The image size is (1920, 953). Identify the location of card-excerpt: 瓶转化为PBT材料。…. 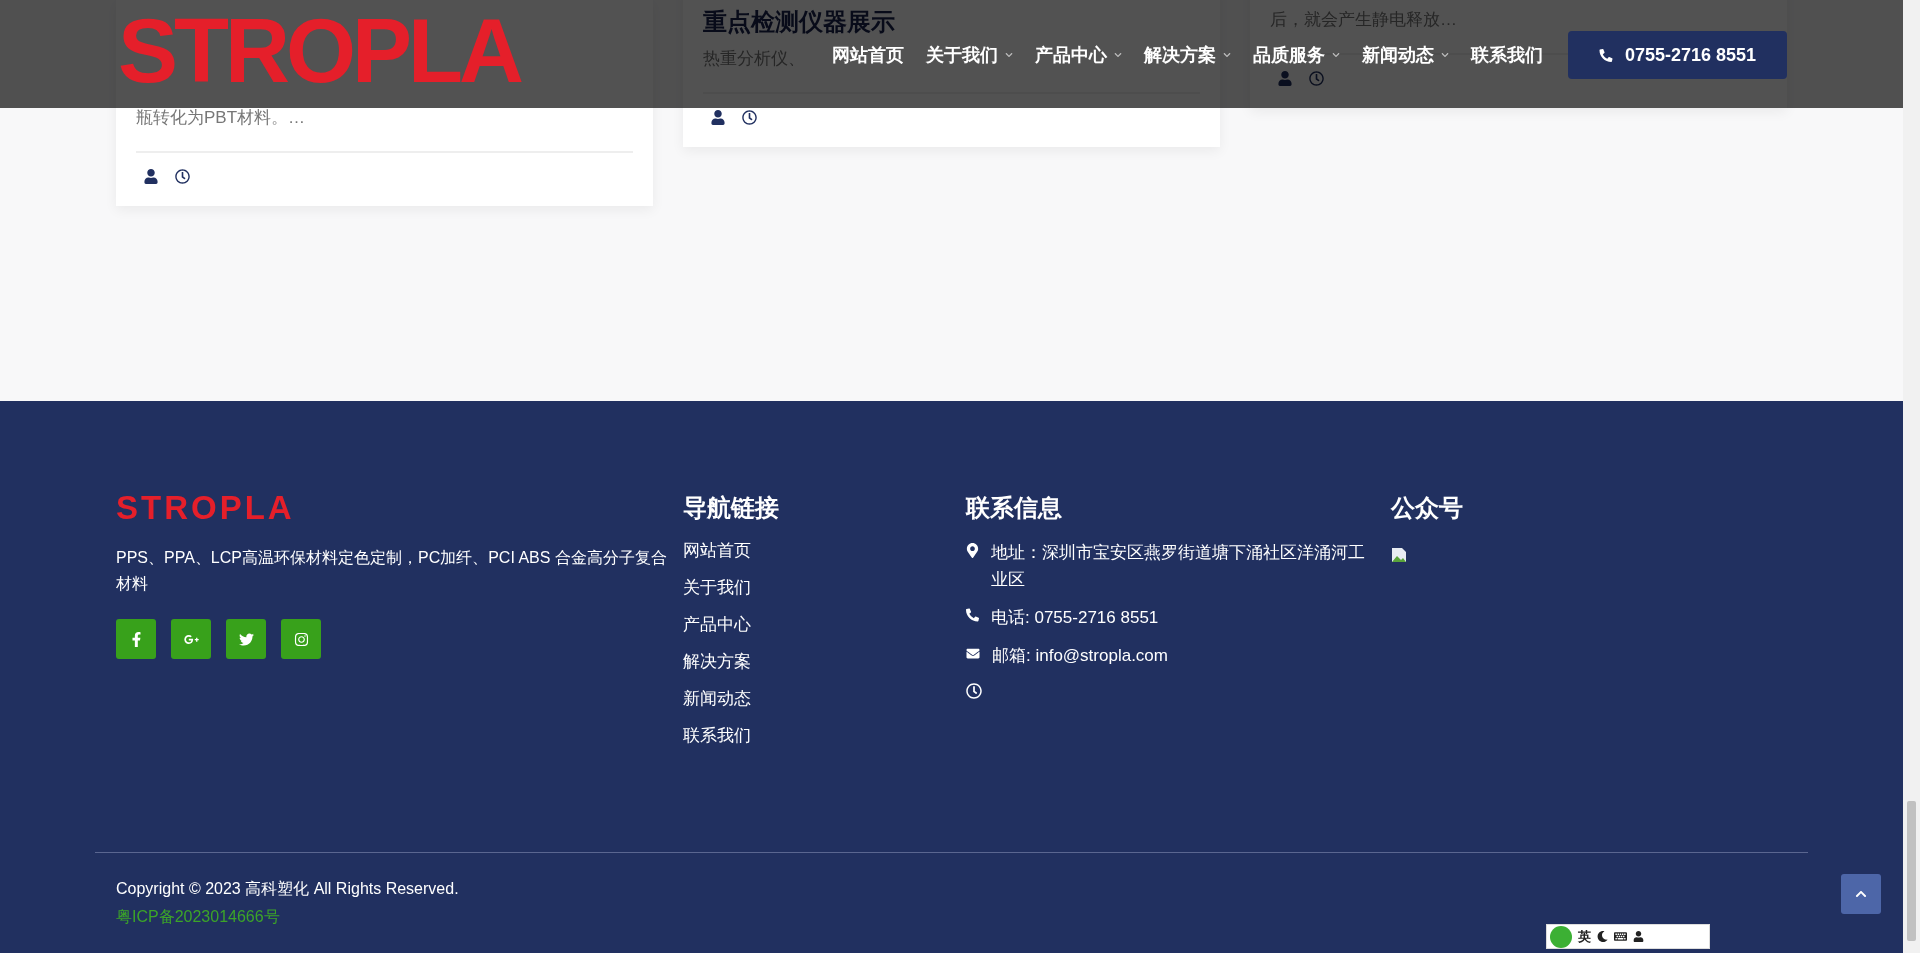
(221, 118).